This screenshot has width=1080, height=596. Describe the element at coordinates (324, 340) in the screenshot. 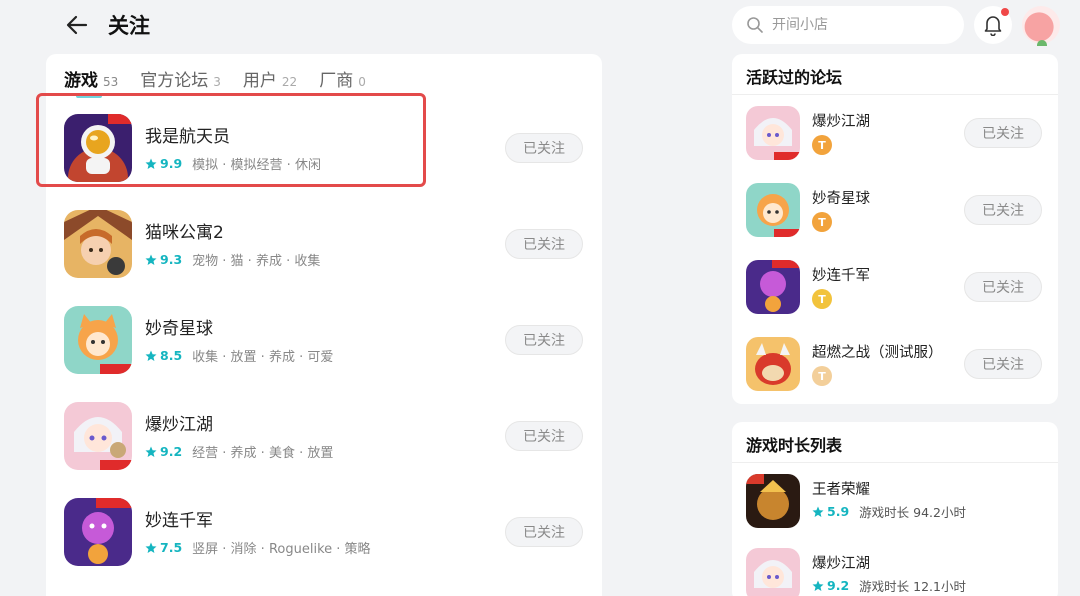

I see `game-row: 妙奇星球 8.5 收集 · 放置 · 养成 · 可爱 已关注` at that location.